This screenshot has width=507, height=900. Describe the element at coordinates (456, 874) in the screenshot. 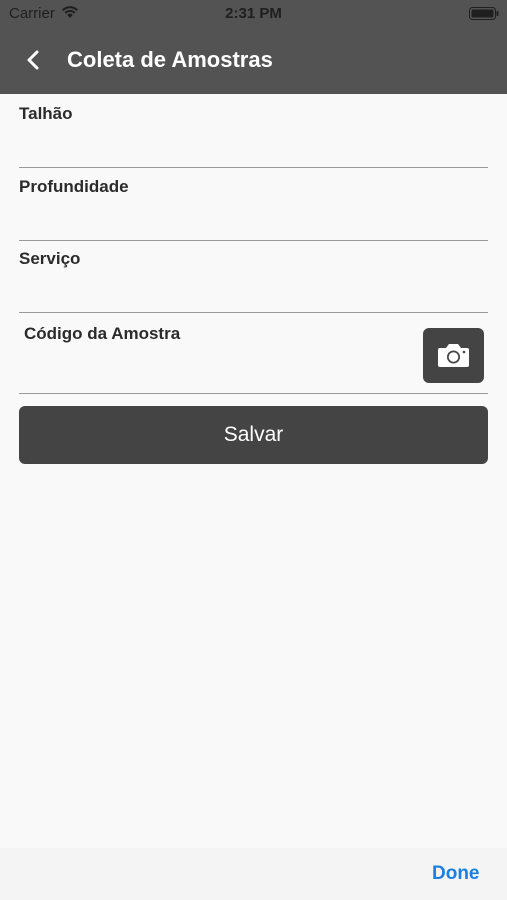

I see `done-button: Done` at that location.